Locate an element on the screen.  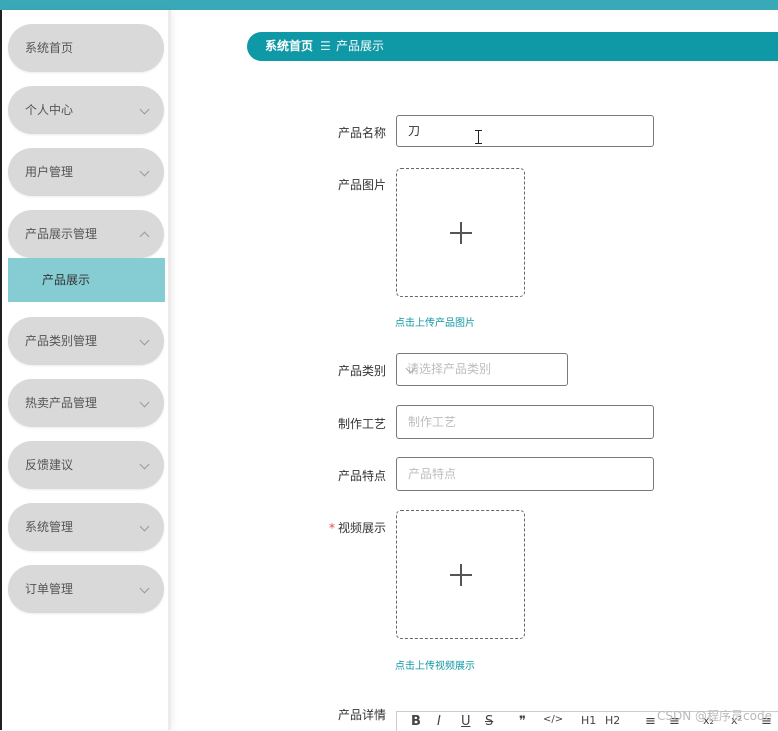
bold-icon: B is located at coordinates (416, 721).